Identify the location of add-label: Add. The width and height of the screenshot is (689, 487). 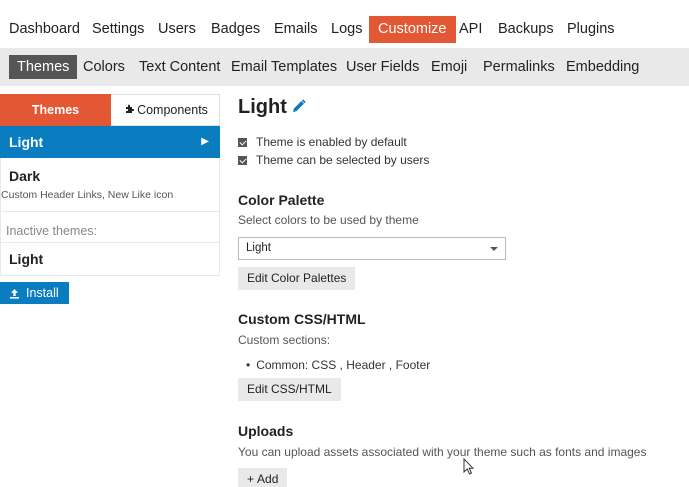
(268, 479).